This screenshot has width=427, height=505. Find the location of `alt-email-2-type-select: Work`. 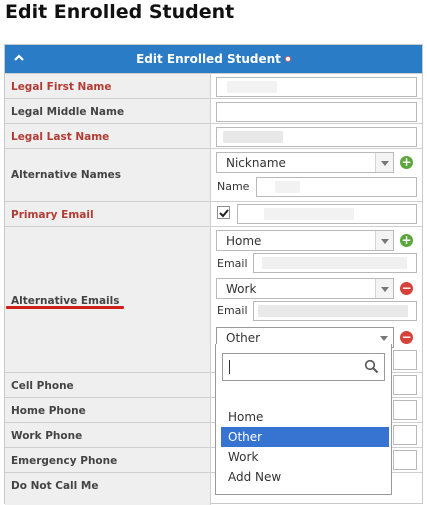

alt-email-2-type-select: Work is located at coordinates (305, 288).